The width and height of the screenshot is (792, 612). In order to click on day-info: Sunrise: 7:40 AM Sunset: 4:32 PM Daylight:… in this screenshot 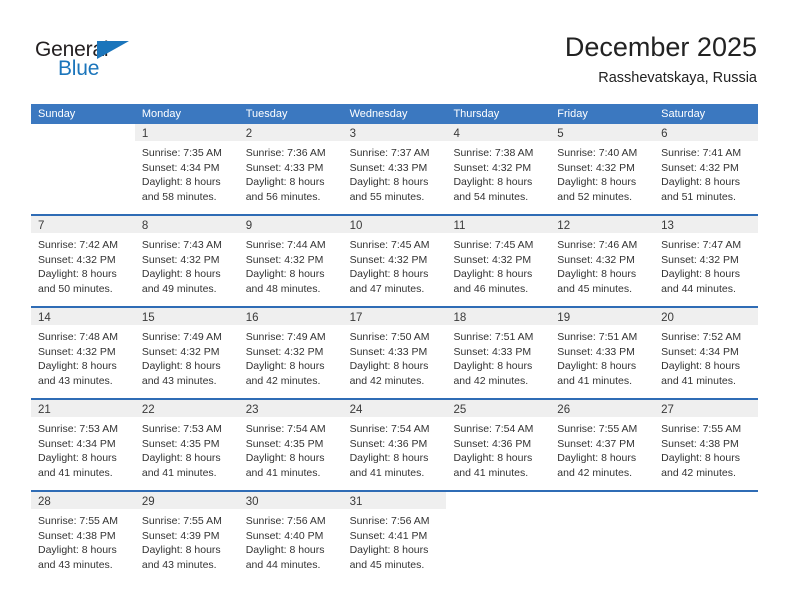, I will do `click(602, 172)`.